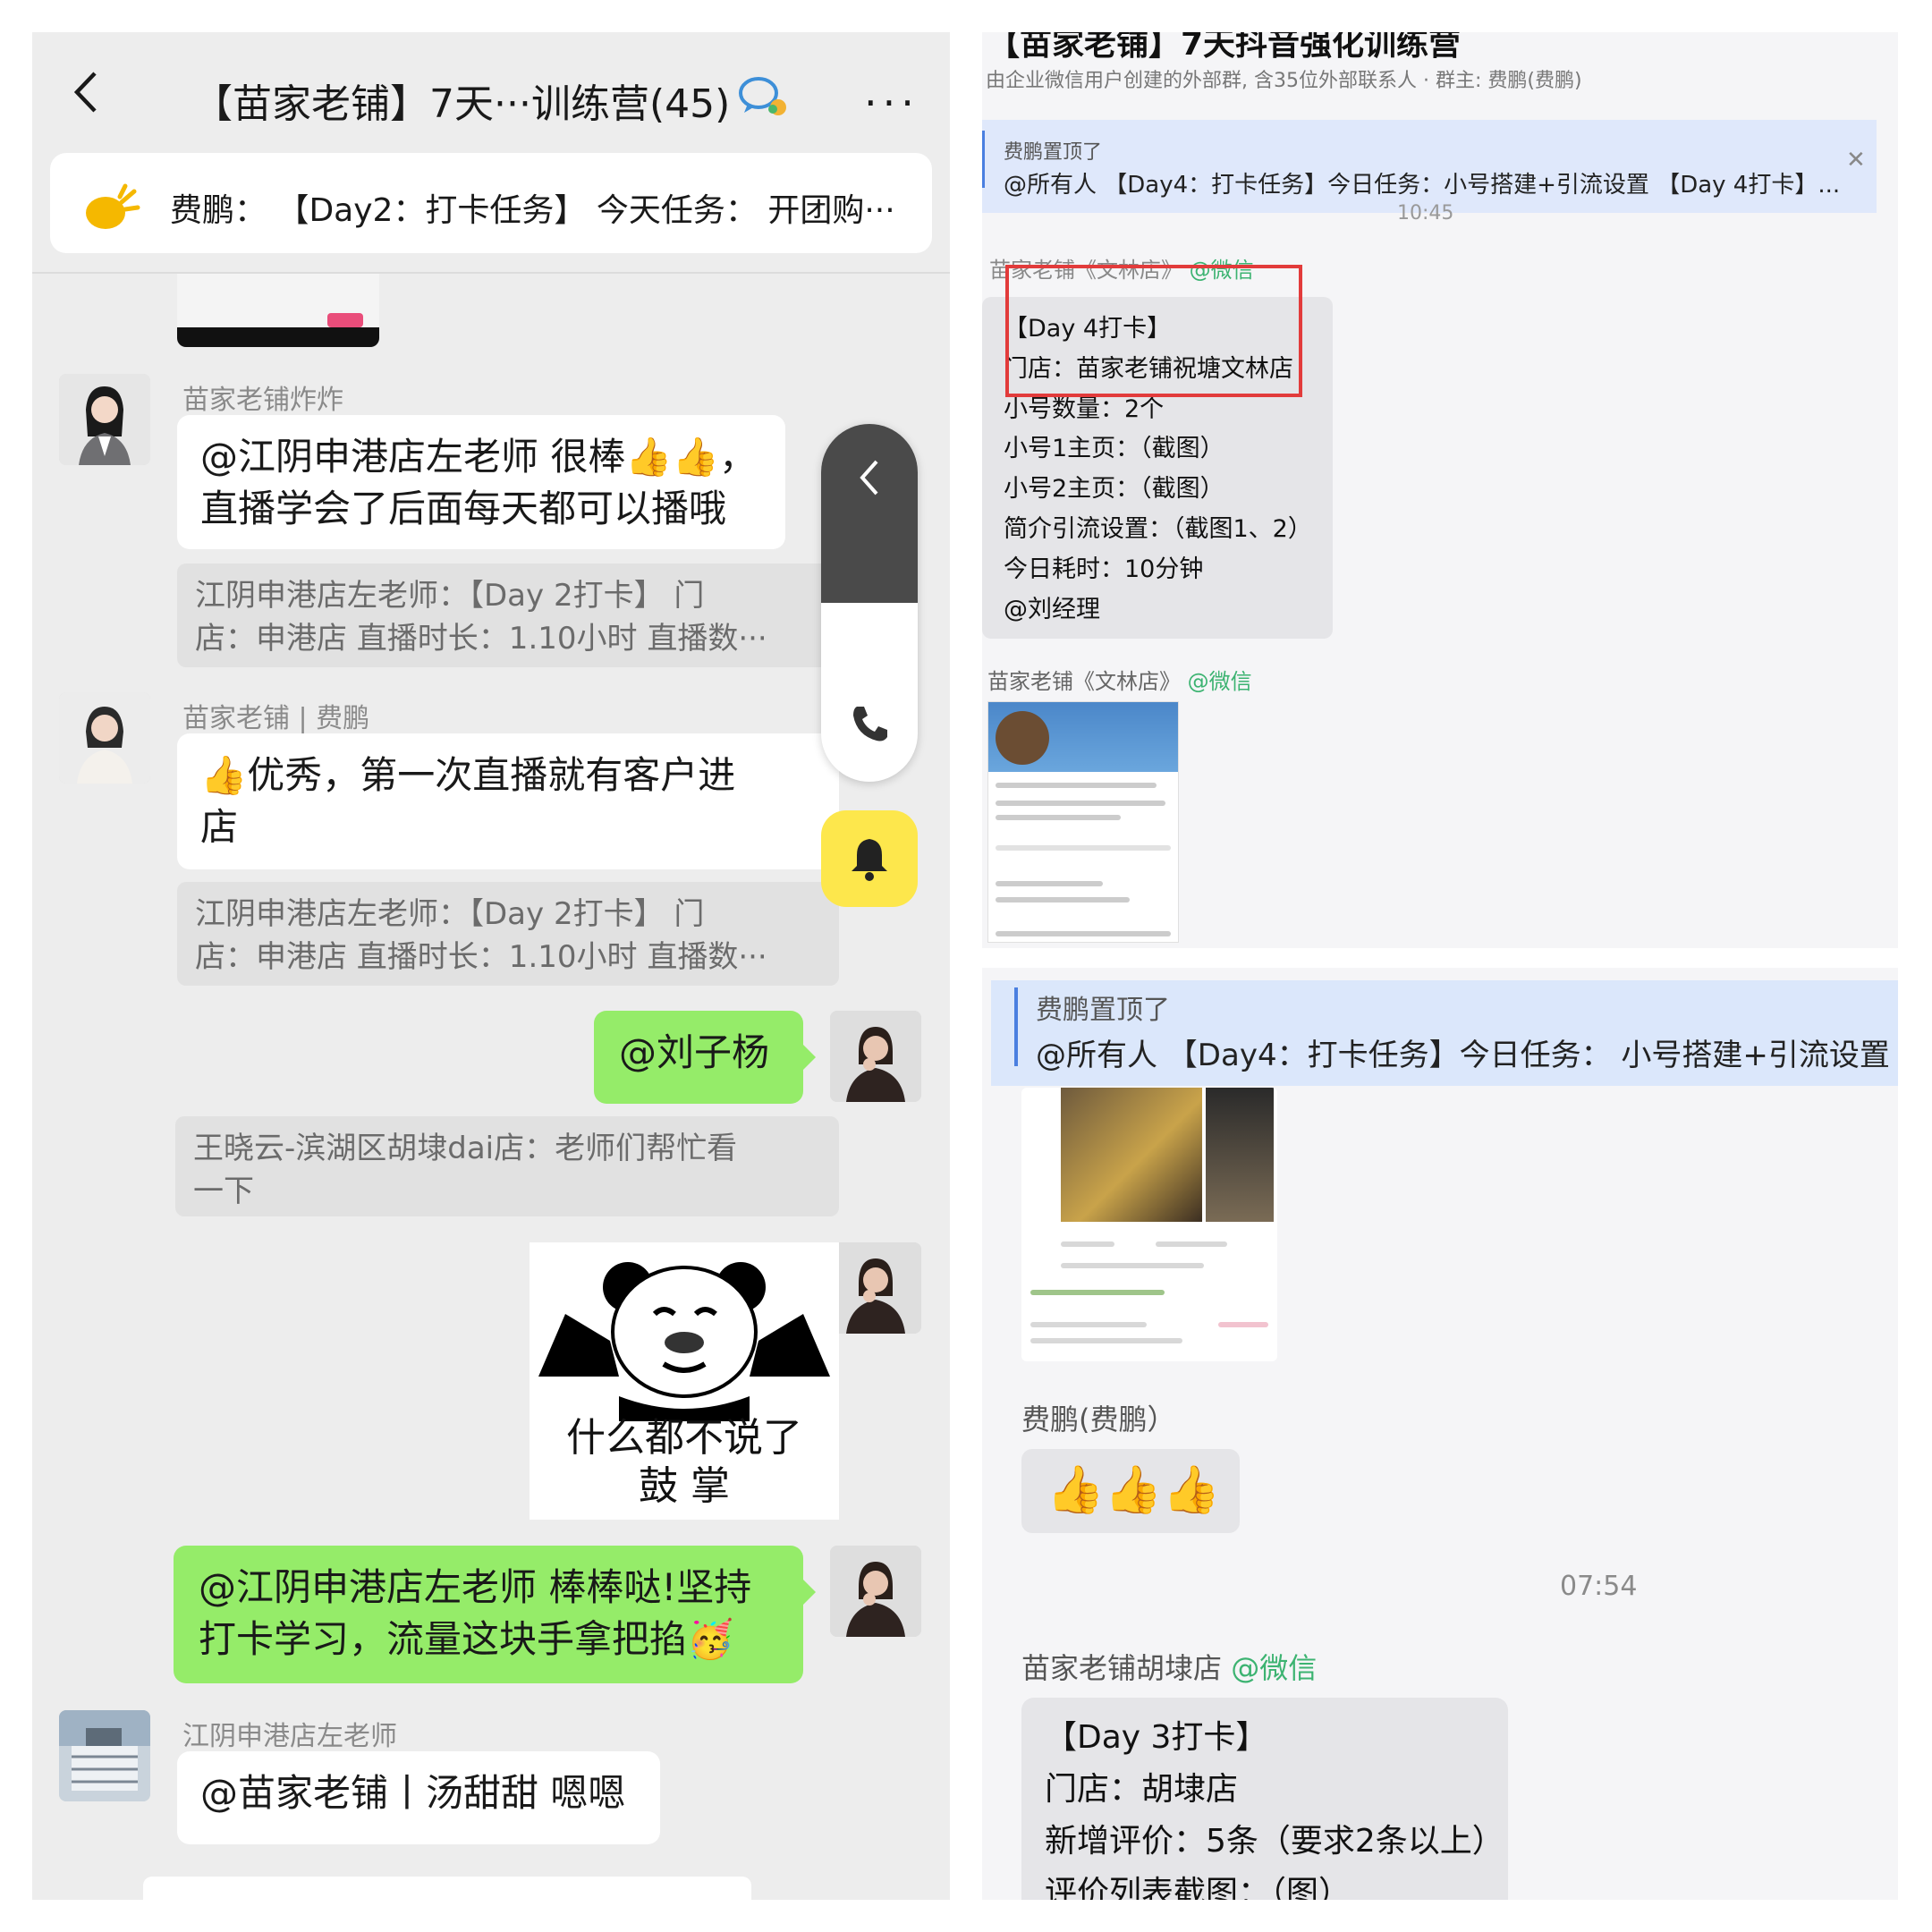  I want to click on message-text-line: @江阴申港店左老师 棒棒哒!坚持, so click(475, 1587).